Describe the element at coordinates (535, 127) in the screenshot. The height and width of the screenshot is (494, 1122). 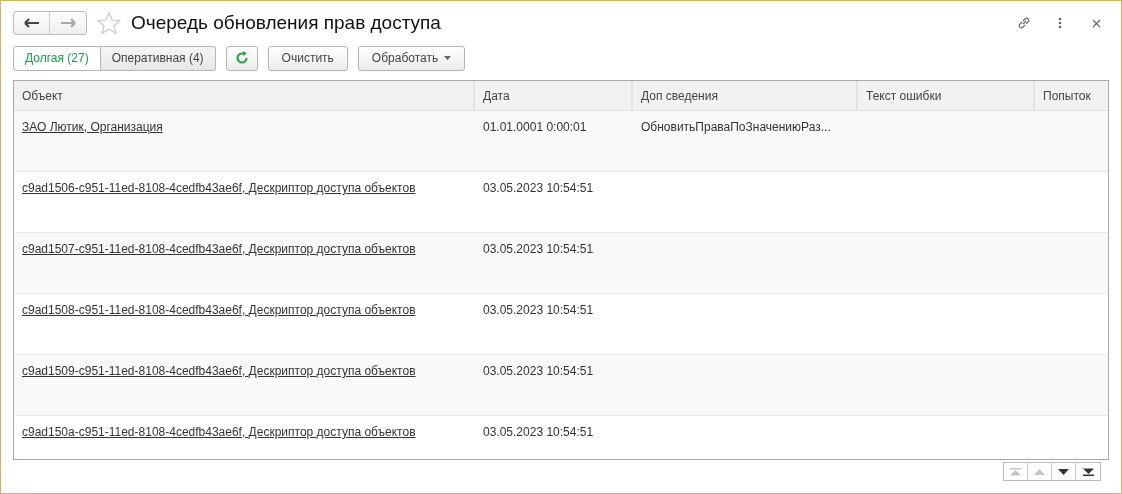
I see `date-text: 01.01.0001 0:00:01` at that location.